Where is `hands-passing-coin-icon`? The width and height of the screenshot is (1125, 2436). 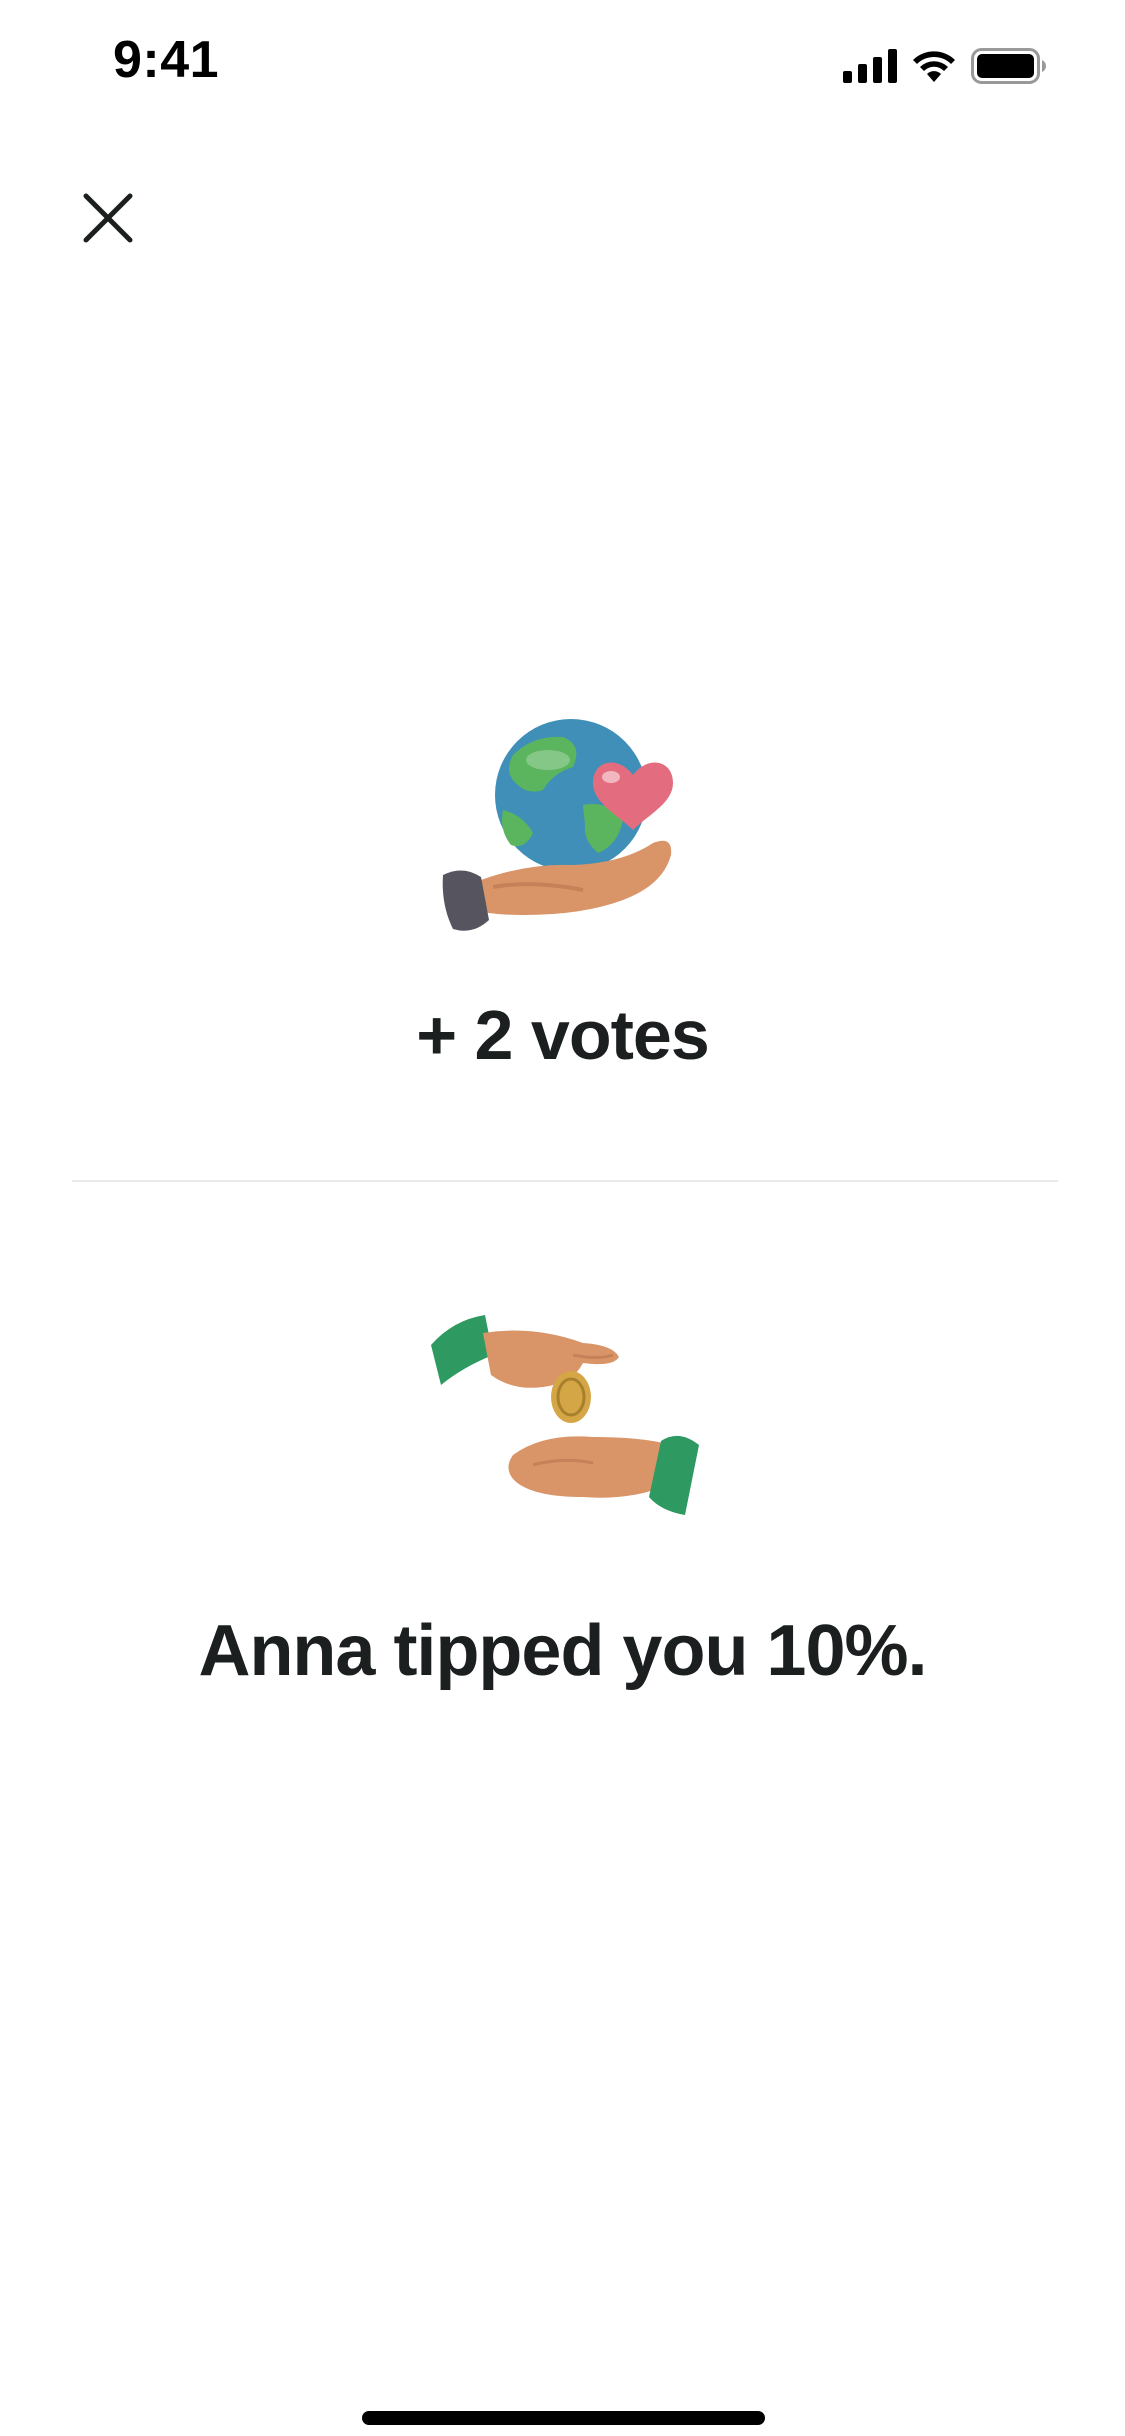
hands-passing-coin-icon is located at coordinates (563, 1417).